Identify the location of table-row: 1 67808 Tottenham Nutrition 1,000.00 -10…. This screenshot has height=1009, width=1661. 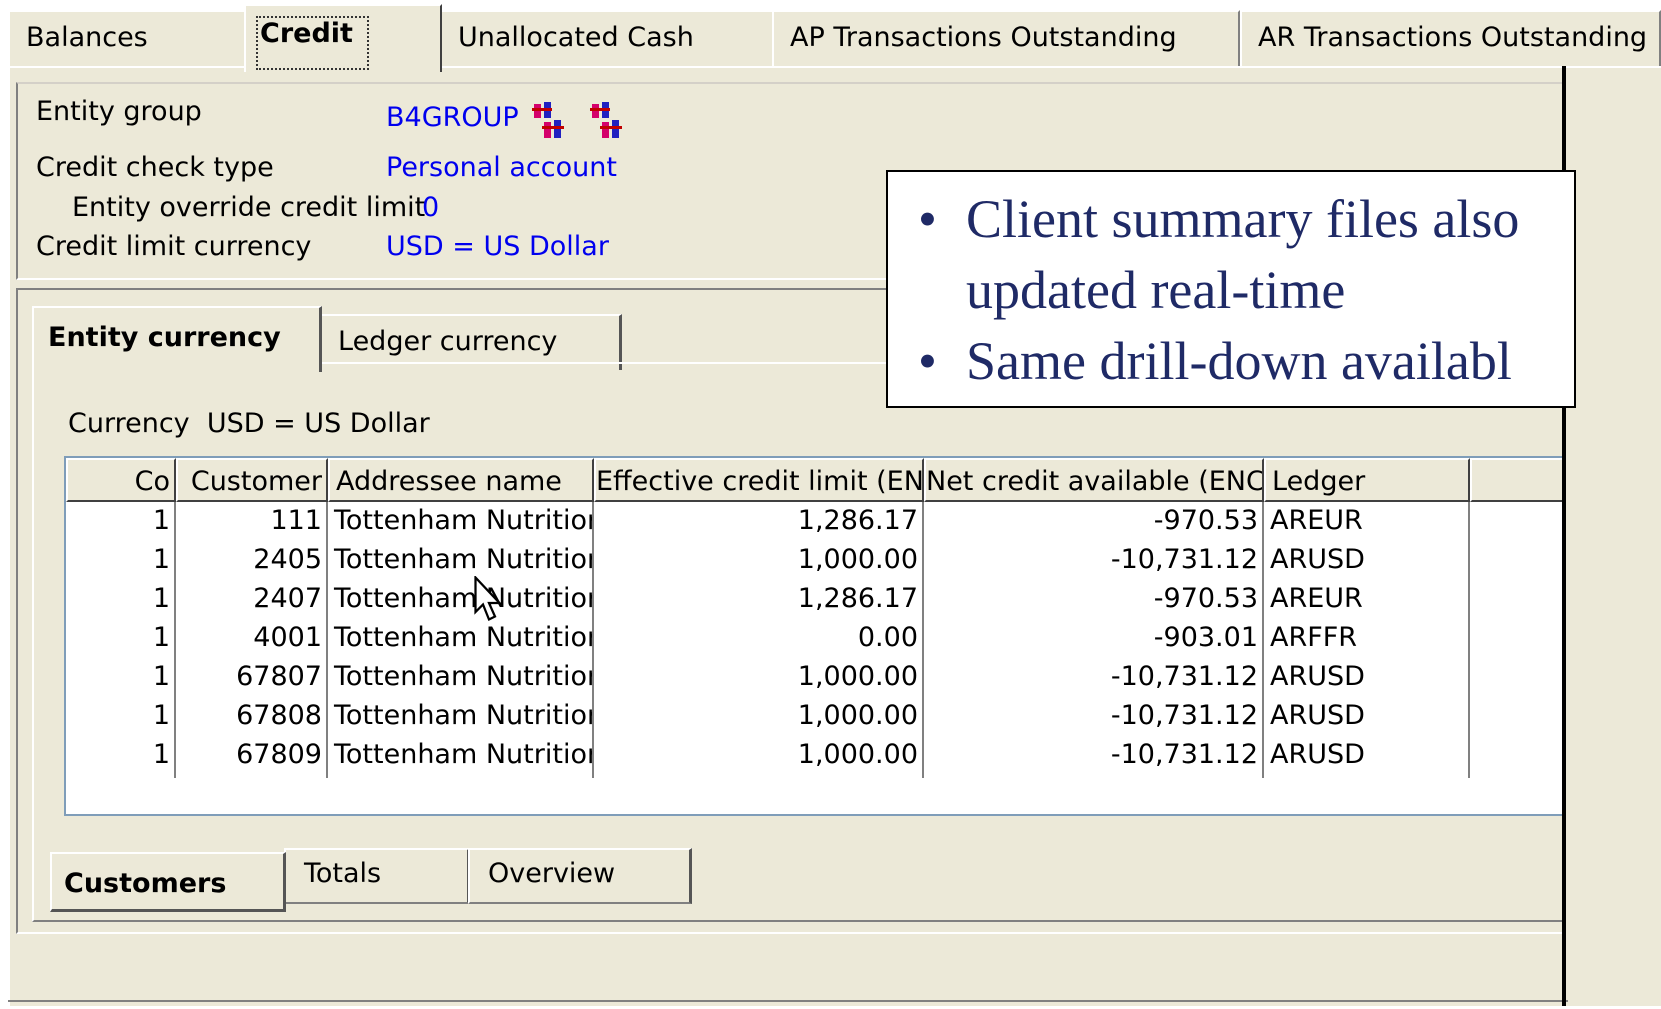
(815, 716).